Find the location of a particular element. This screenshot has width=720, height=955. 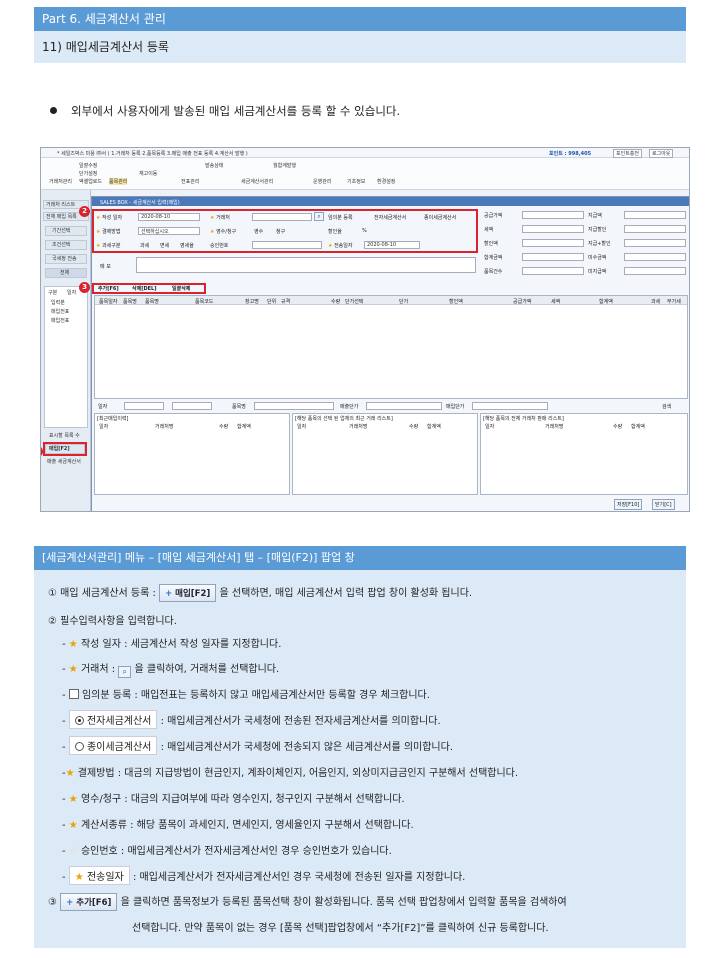

panel-col: 수량 is located at coordinates (618, 427).